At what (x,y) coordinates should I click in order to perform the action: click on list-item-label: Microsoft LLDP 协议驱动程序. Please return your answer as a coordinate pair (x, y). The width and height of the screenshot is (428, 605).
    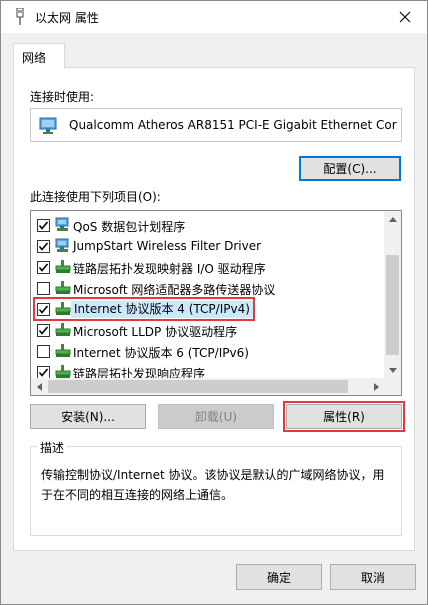
    Looking at the image, I should click on (155, 332).